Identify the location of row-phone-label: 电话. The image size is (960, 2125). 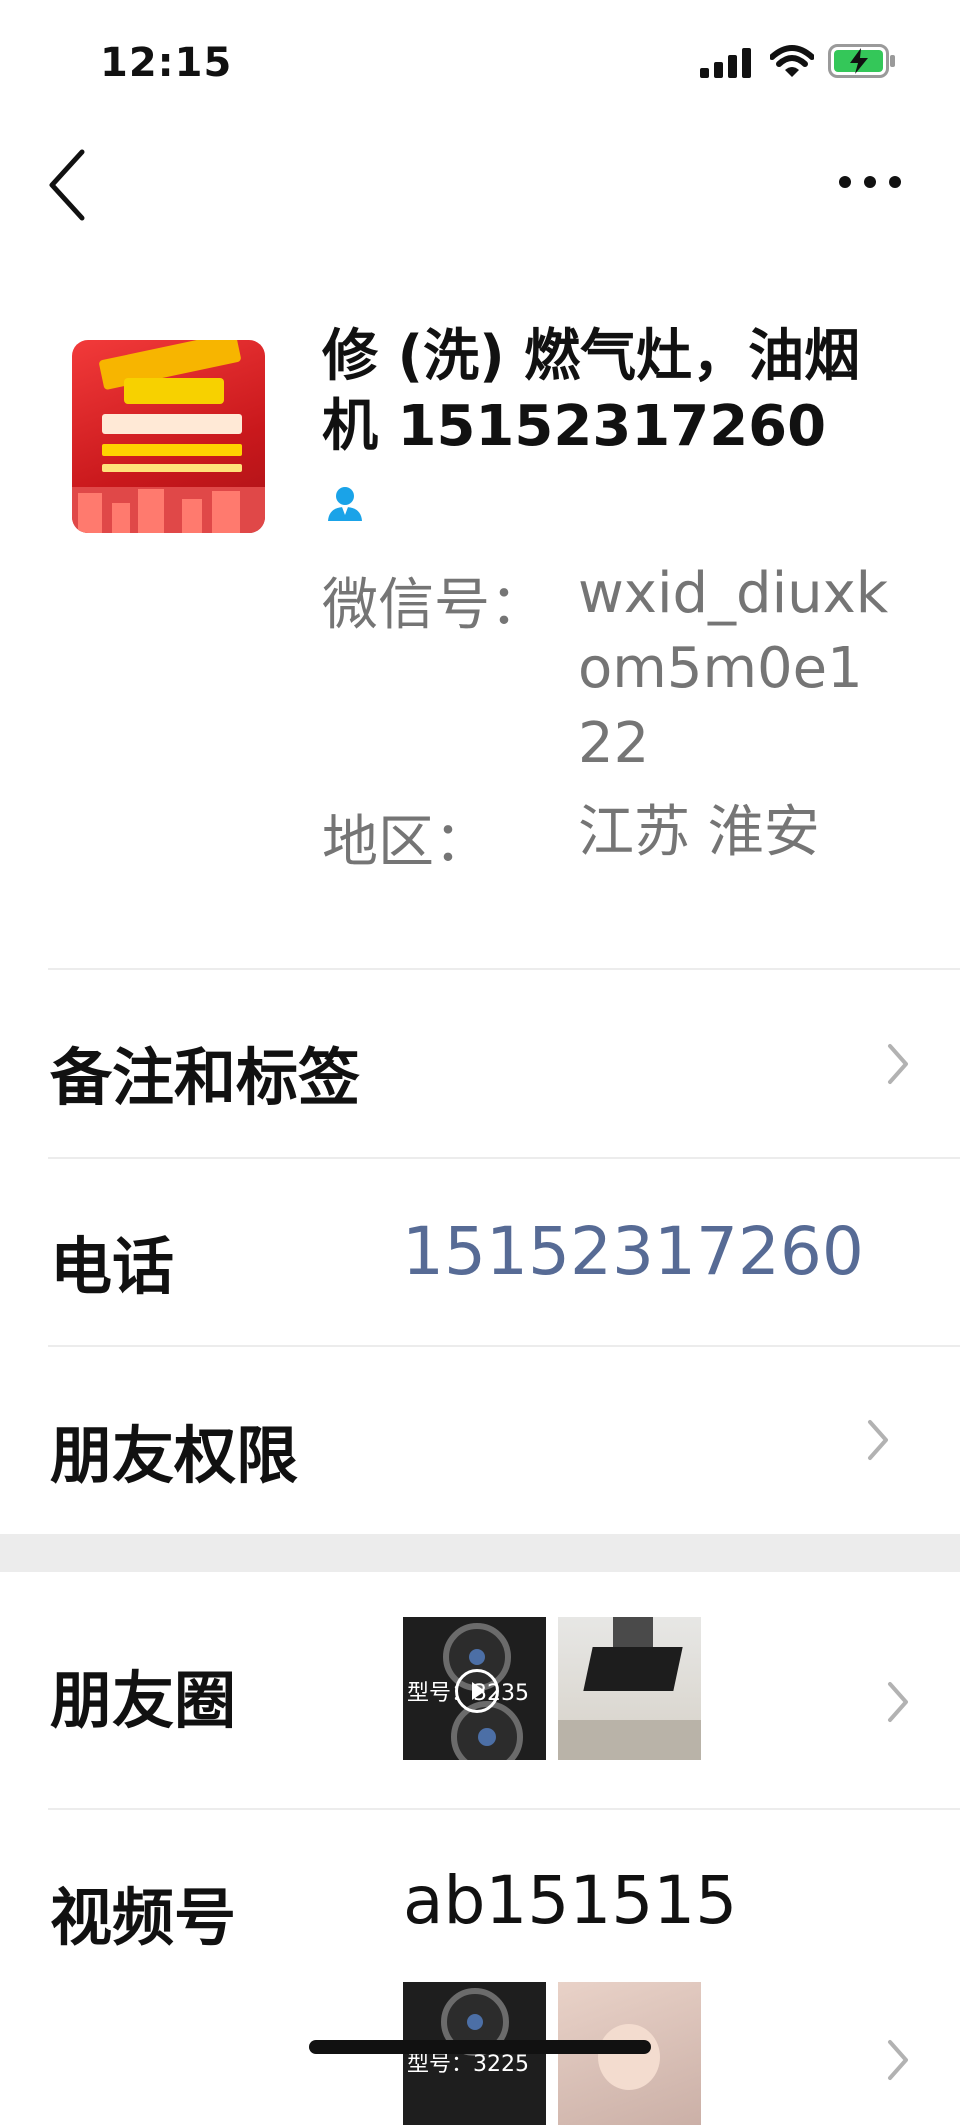
(112, 1266).